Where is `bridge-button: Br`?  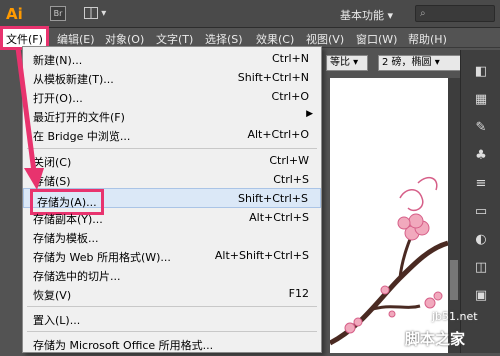 bridge-button: Br is located at coordinates (58, 13).